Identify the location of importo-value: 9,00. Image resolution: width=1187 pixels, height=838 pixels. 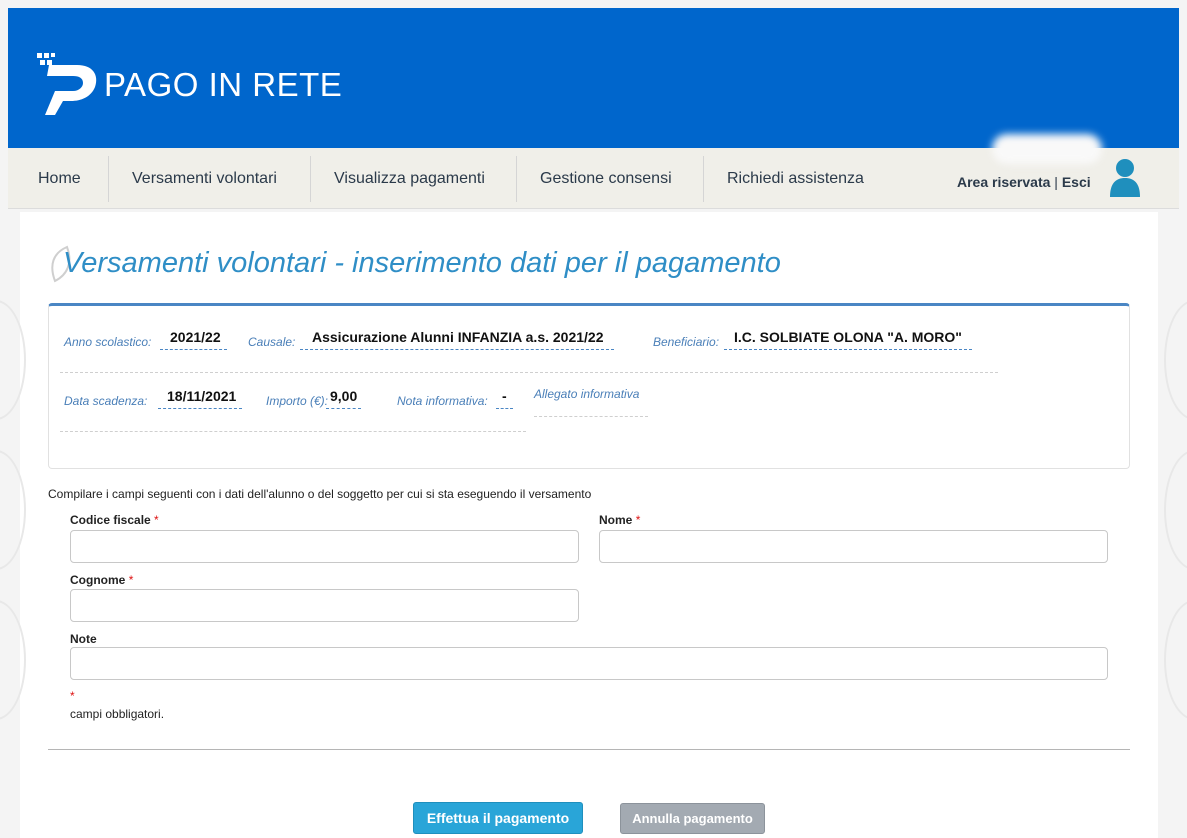
(344, 398).